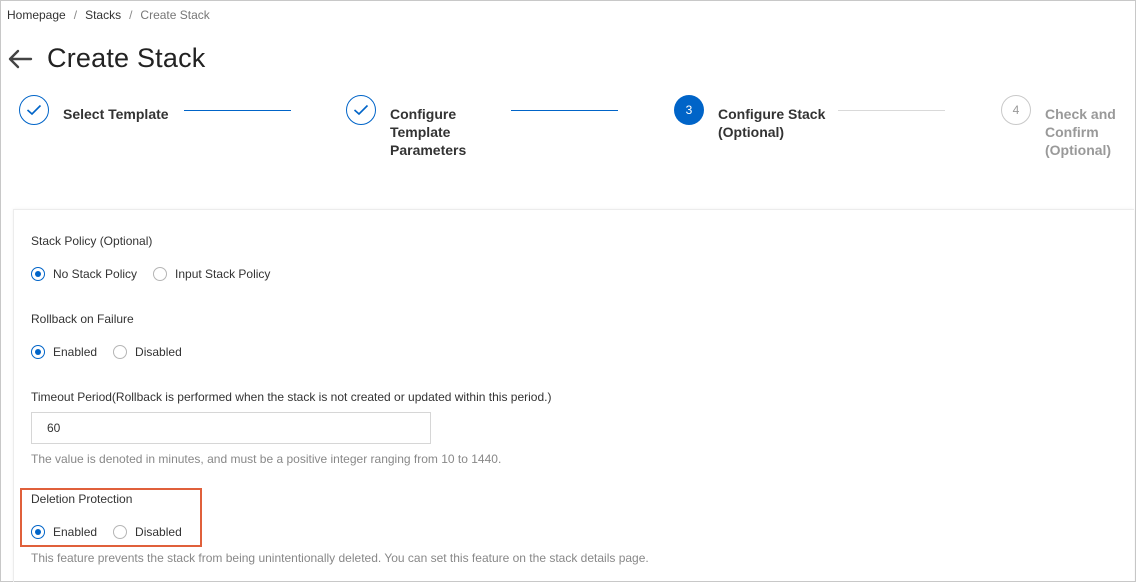  What do you see at coordinates (75, 352) in the screenshot?
I see `rollback-enabled-label: Enabled` at bounding box center [75, 352].